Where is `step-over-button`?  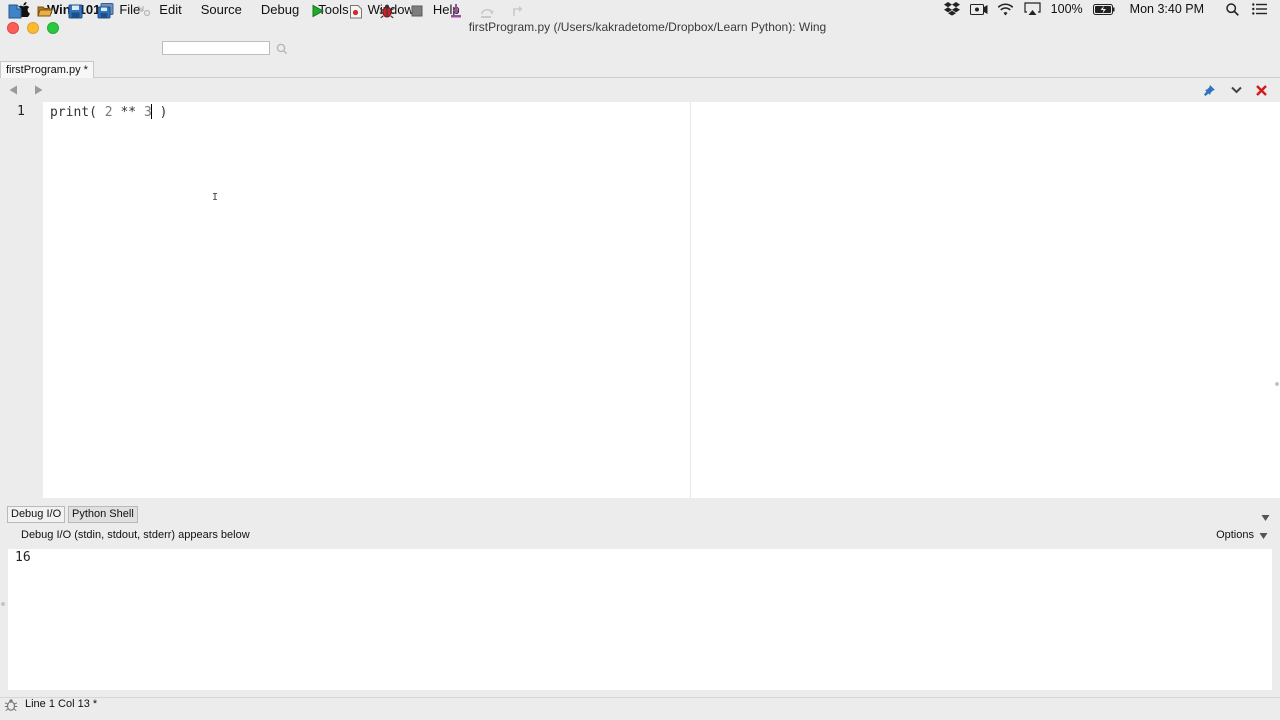
step-over-button is located at coordinates (487, 11).